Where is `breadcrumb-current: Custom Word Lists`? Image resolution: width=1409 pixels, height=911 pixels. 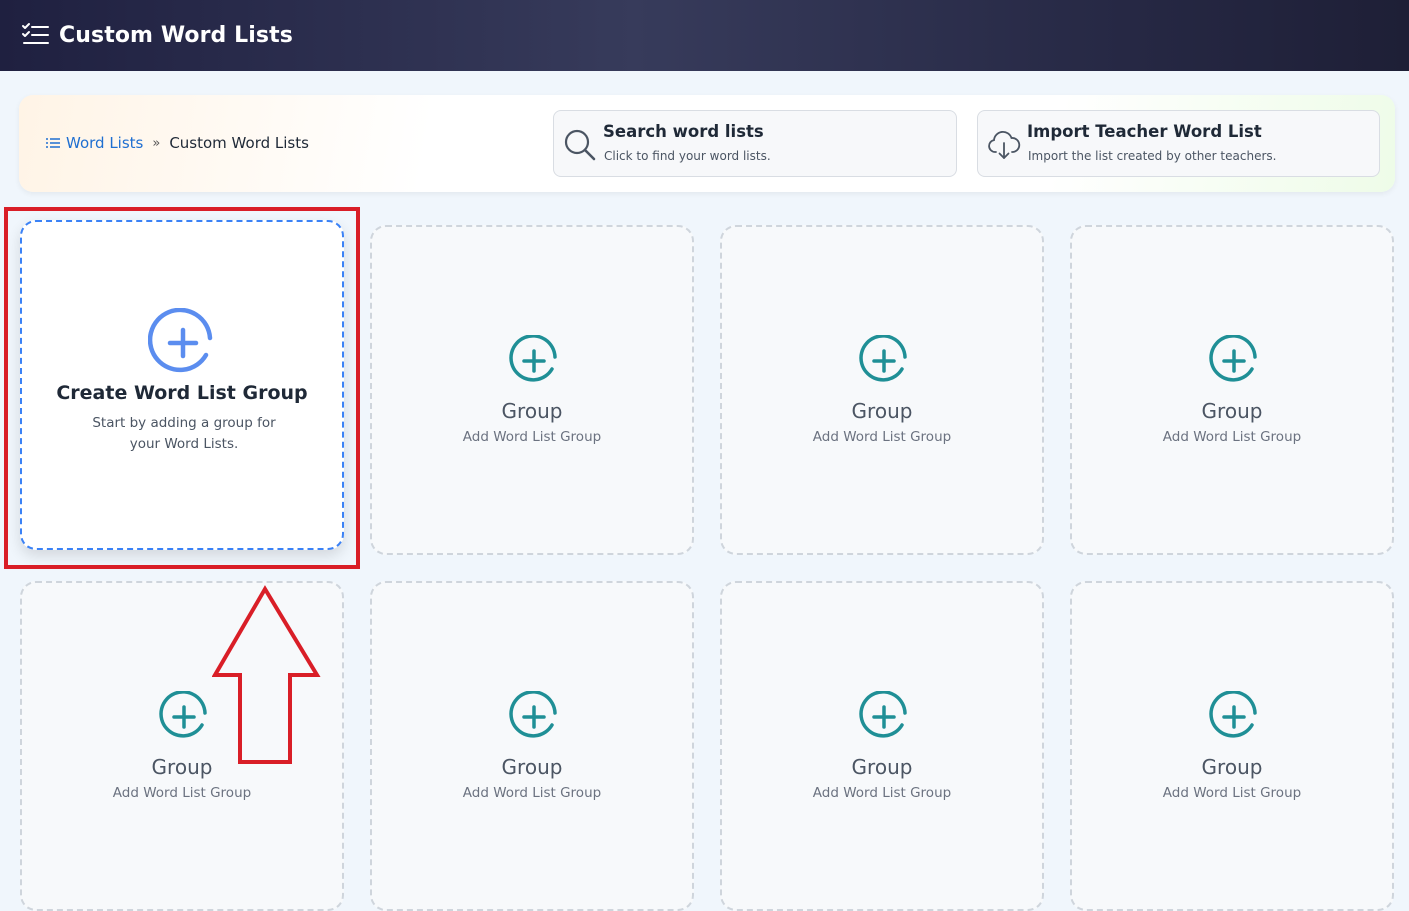 breadcrumb-current: Custom Word Lists is located at coordinates (239, 143).